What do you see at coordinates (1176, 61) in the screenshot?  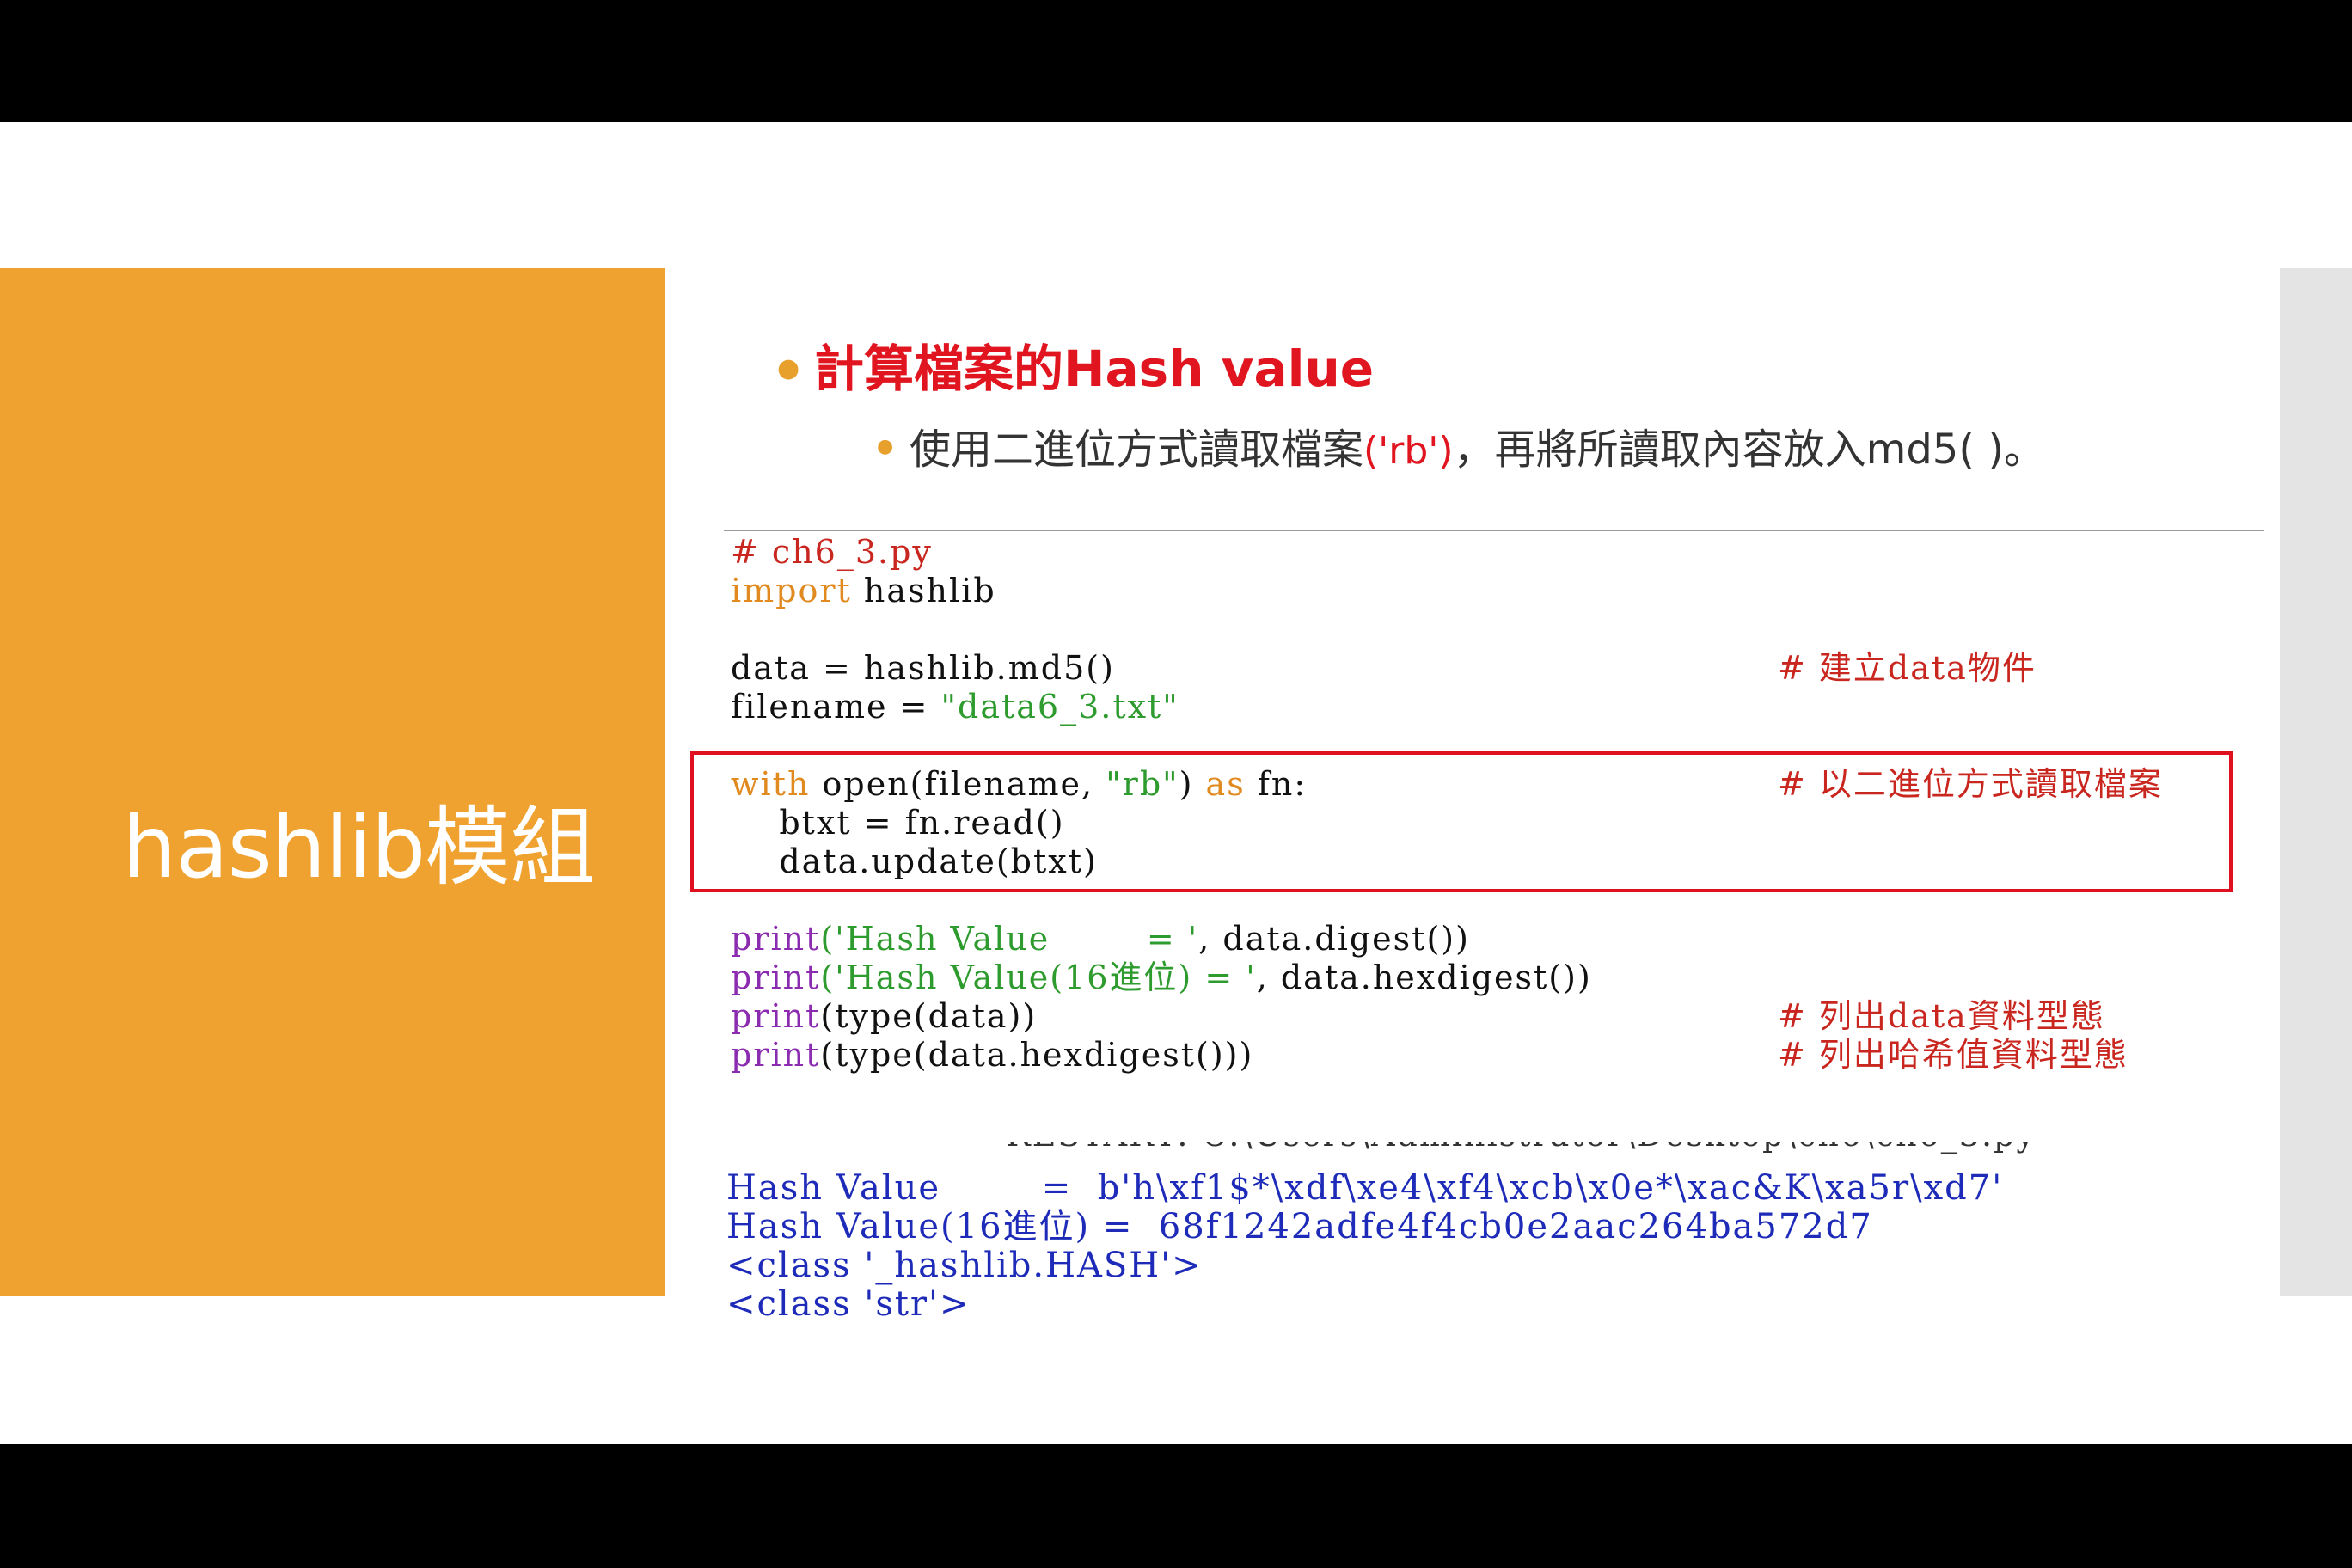 I see `letterbox-top` at bounding box center [1176, 61].